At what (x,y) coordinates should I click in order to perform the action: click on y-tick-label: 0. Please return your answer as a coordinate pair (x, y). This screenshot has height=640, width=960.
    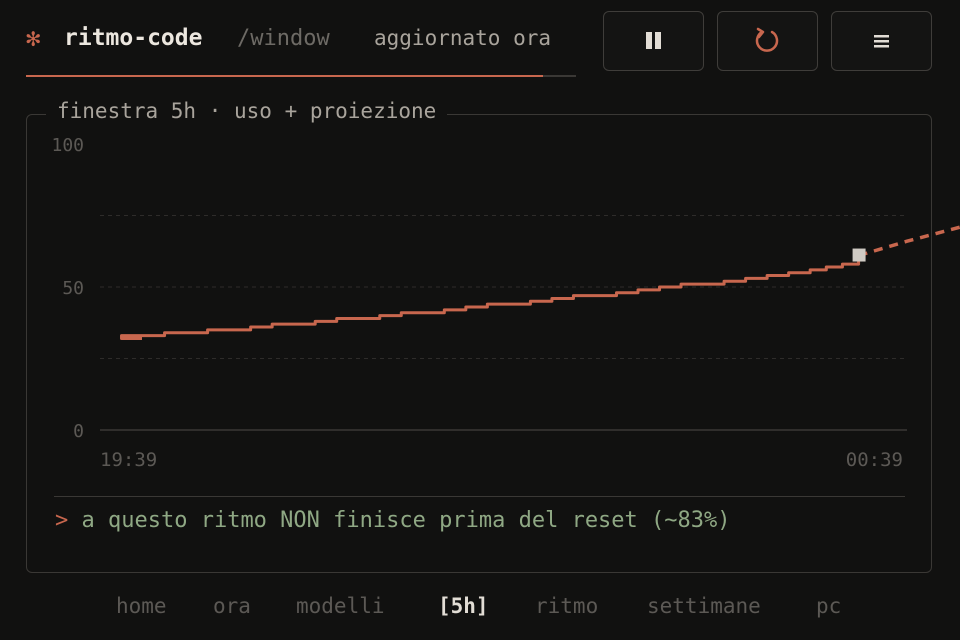
    Looking at the image, I should click on (78, 431).